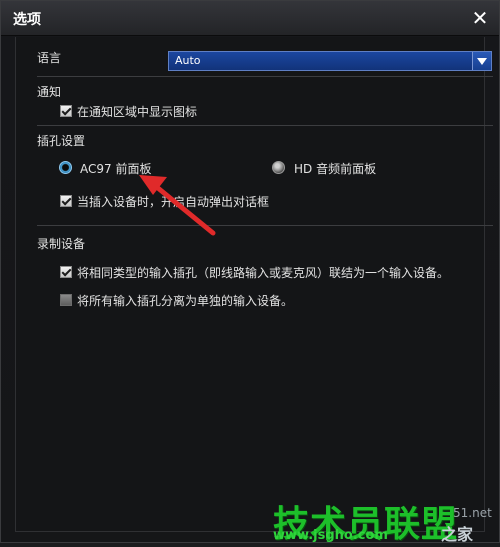 This screenshot has width=500, height=547. Describe the element at coordinates (330, 535) in the screenshot. I see `watermark-url: www.jsgho.com` at that location.